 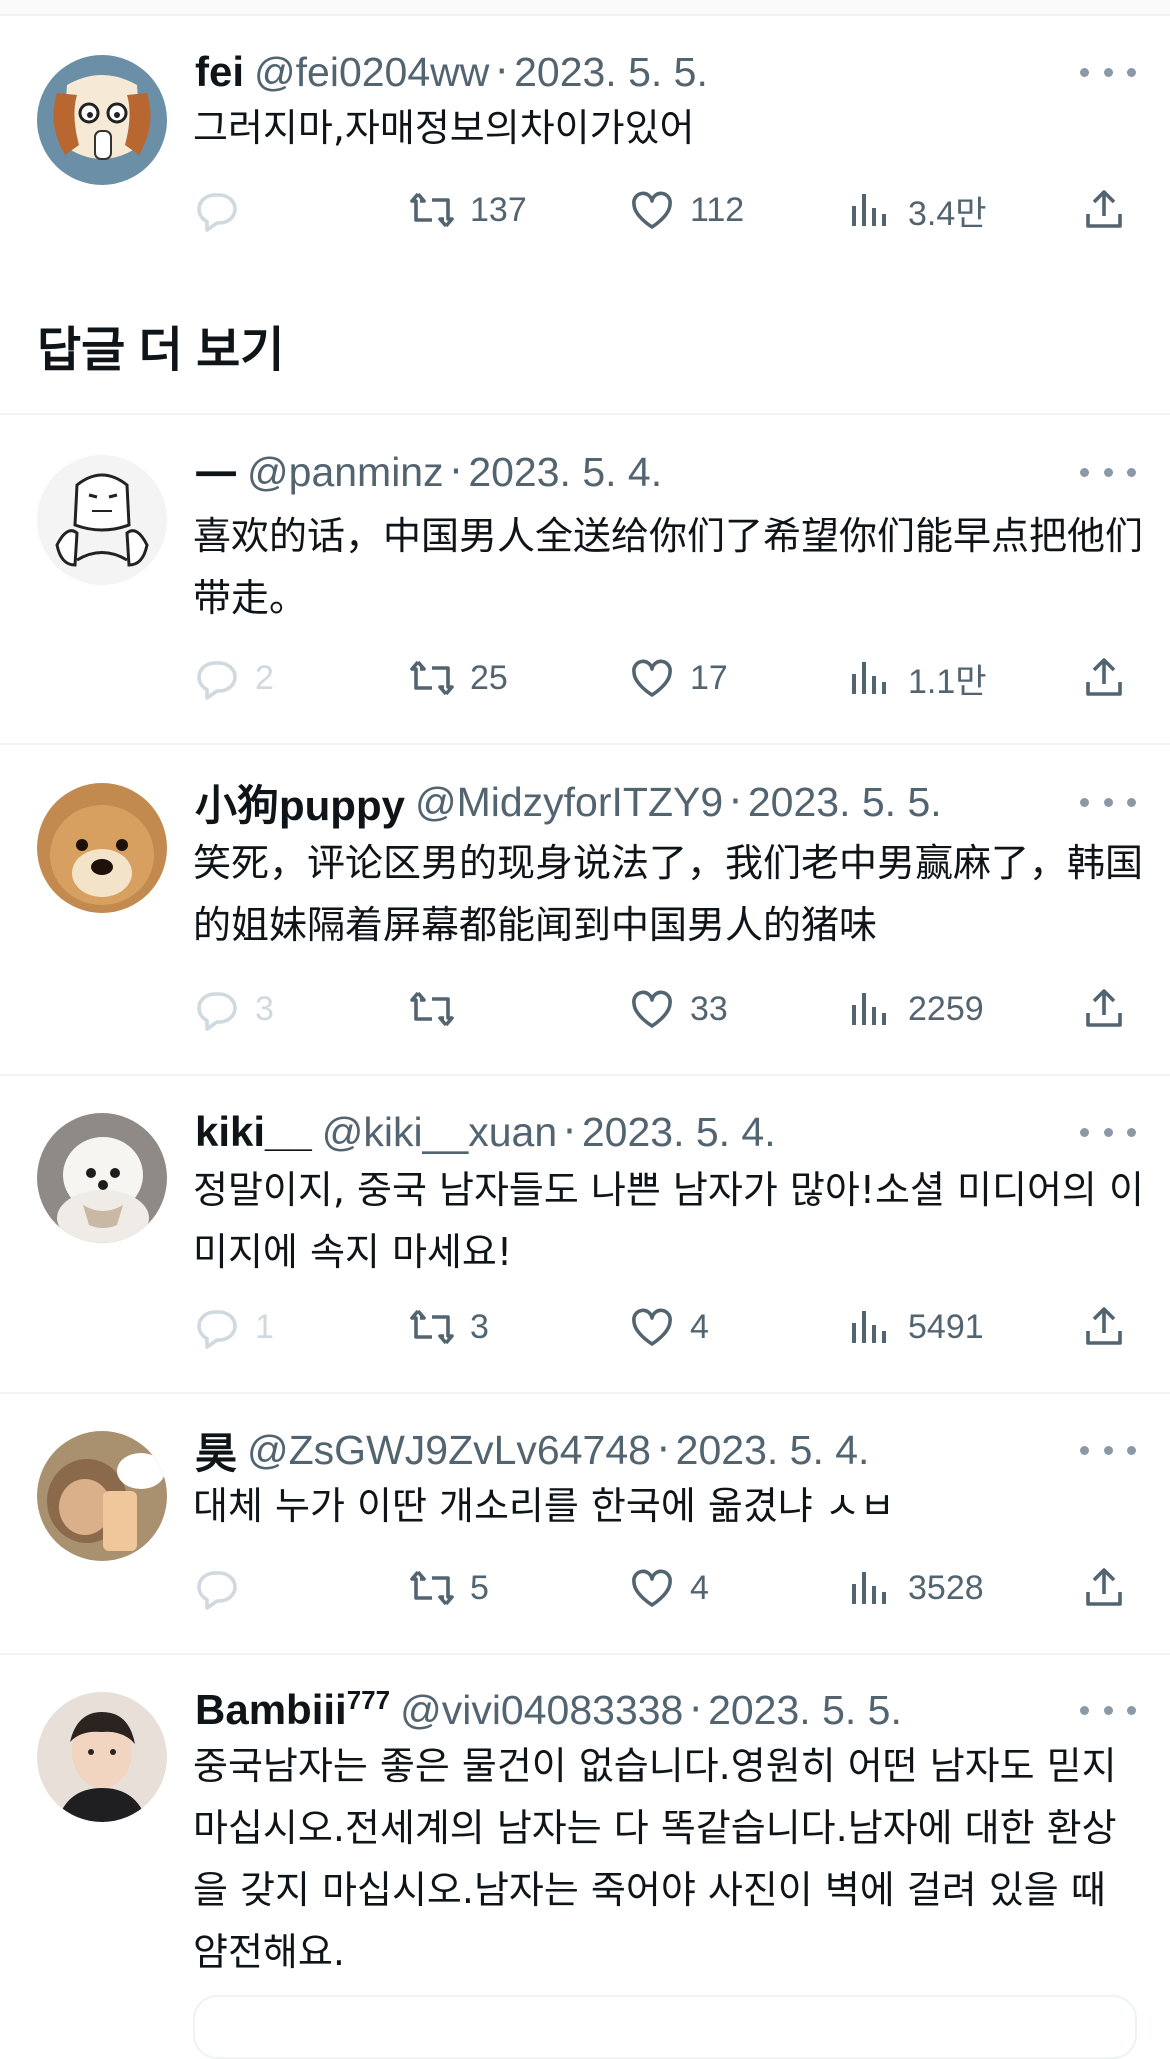 I want to click on author-name: fei, so click(x=219, y=72).